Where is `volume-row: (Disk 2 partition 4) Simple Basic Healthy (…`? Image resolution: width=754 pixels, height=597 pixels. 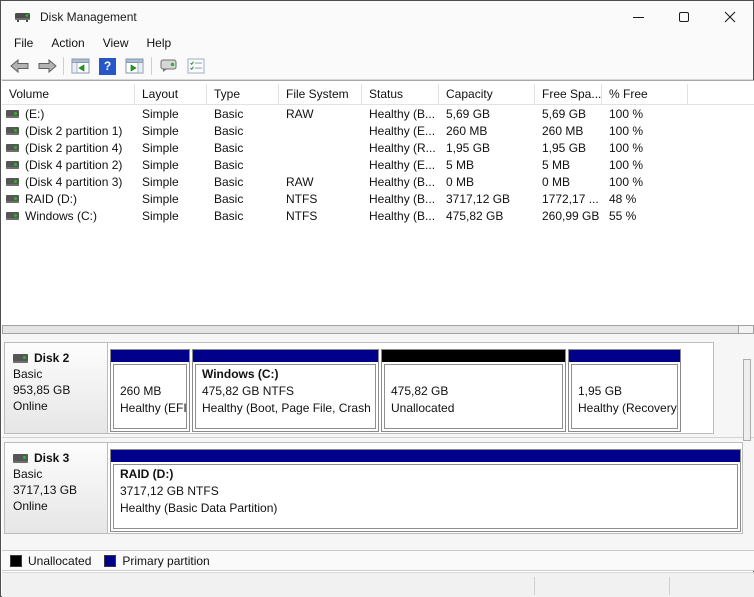 volume-row: (Disk 2 partition 4) Simple Basic Healthy (… is located at coordinates (378, 147).